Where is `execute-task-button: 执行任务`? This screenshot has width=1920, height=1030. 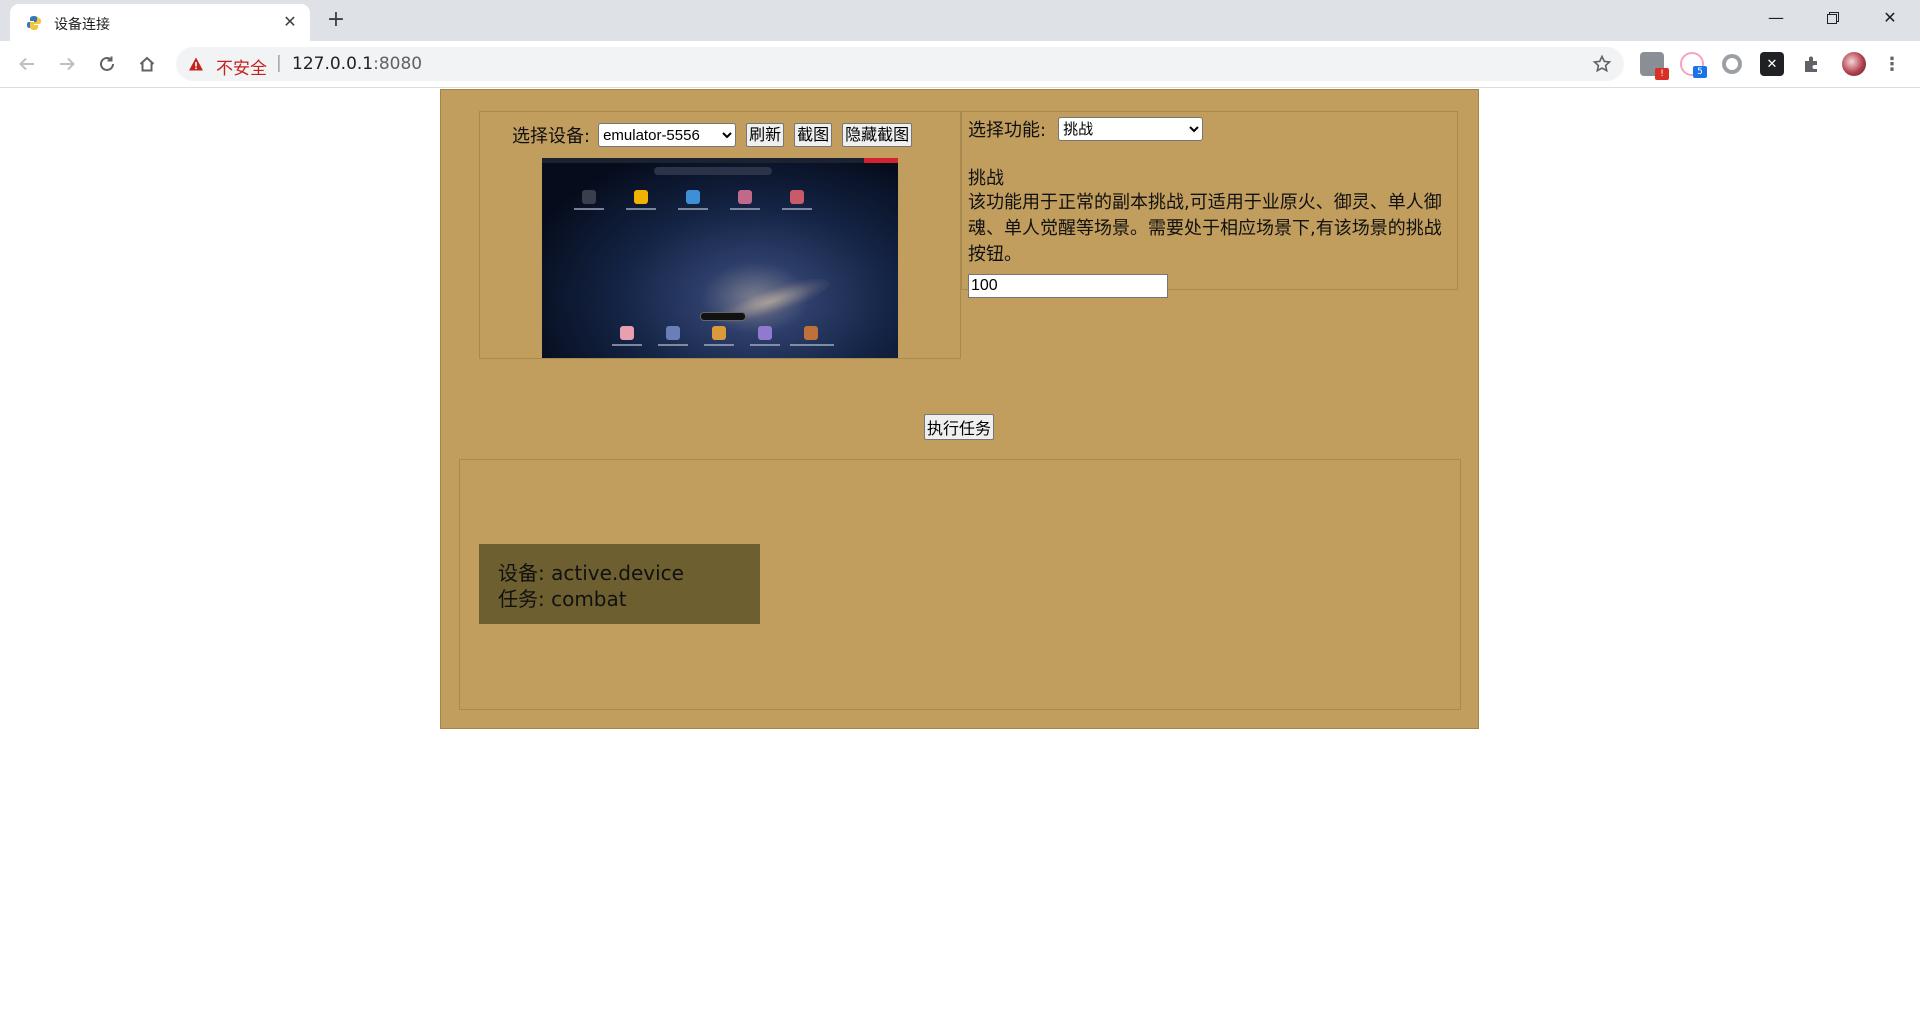 execute-task-button: 执行任务 is located at coordinates (959, 427).